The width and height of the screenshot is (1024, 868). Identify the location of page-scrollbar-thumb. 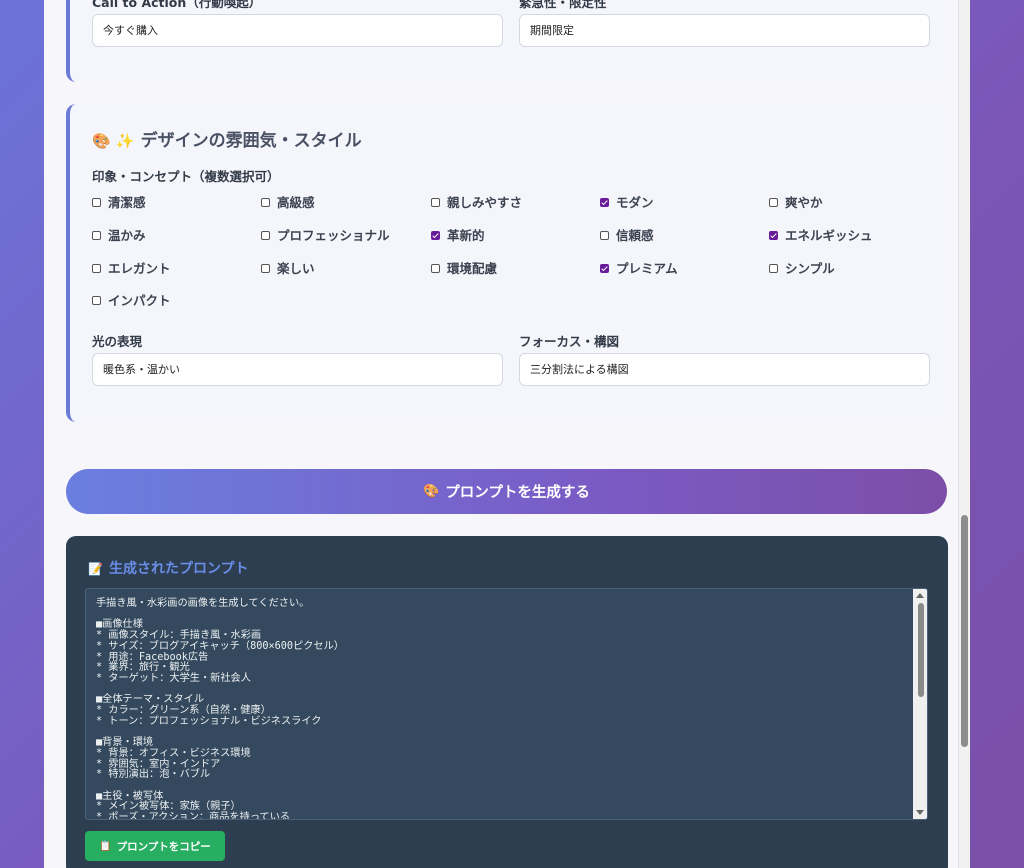
(964, 631).